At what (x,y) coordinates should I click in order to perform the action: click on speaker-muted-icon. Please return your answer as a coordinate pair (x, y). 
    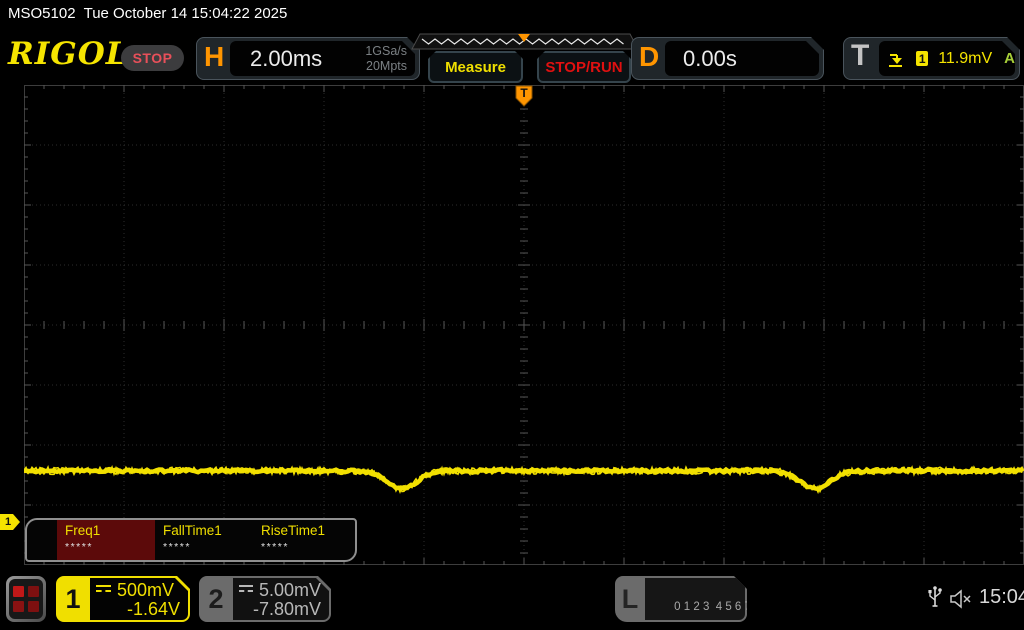
    Looking at the image, I should click on (960, 599).